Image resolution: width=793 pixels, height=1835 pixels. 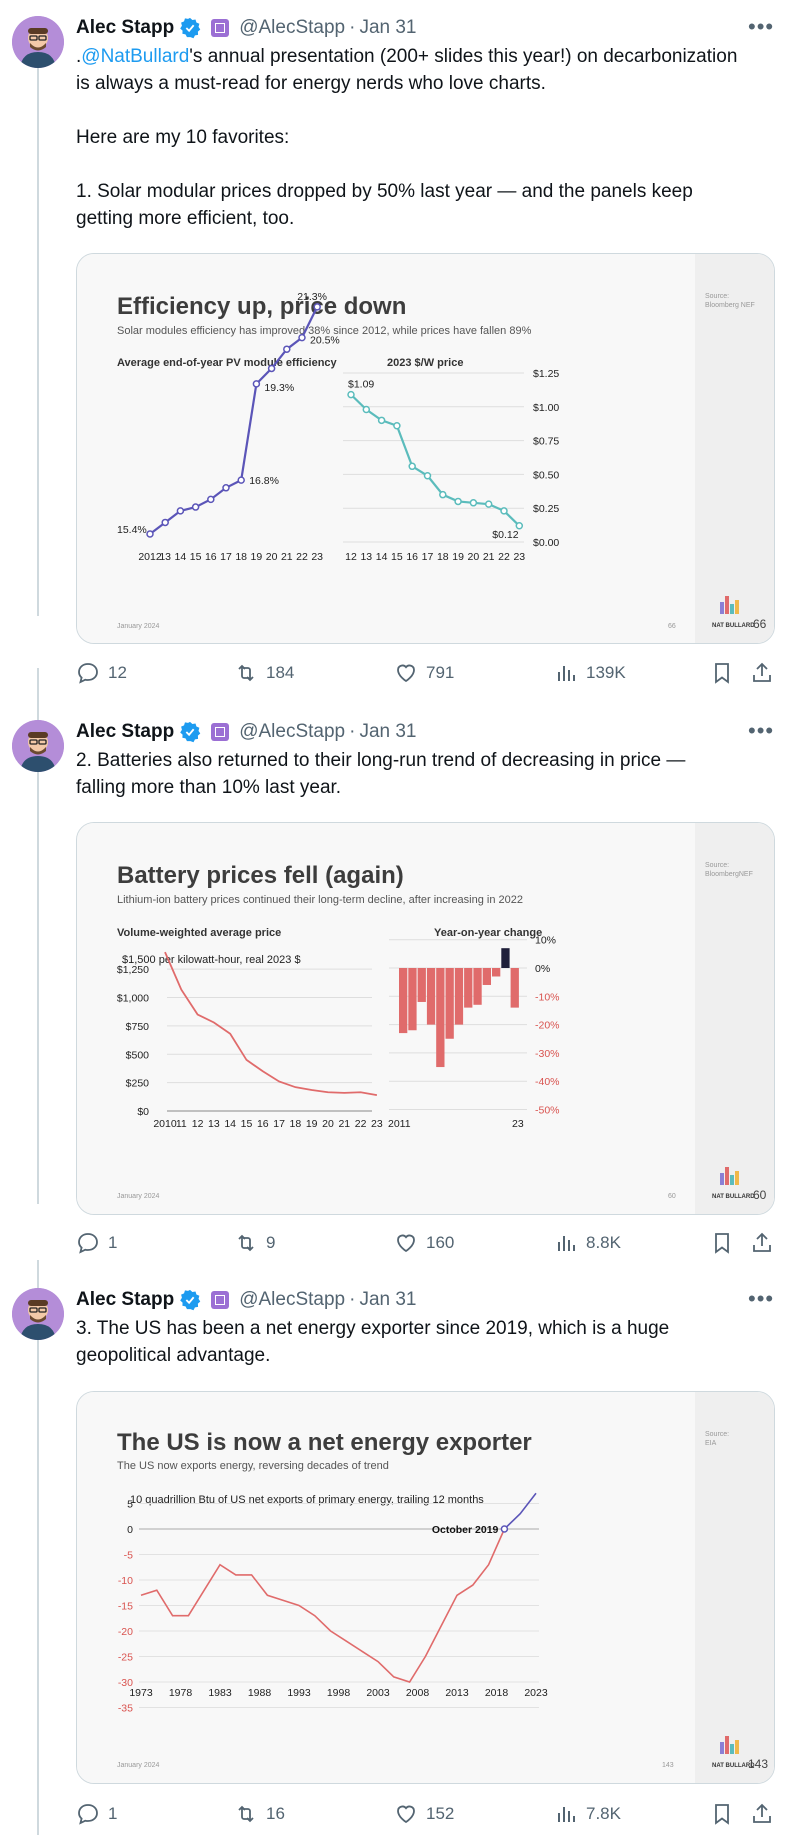 What do you see at coordinates (428, 557) in the screenshot?
I see `x-tick-label: 17` at bounding box center [428, 557].